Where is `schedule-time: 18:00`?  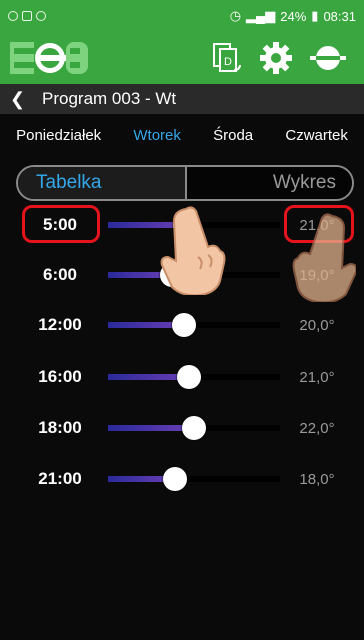 schedule-time: 18:00 is located at coordinates (60, 428).